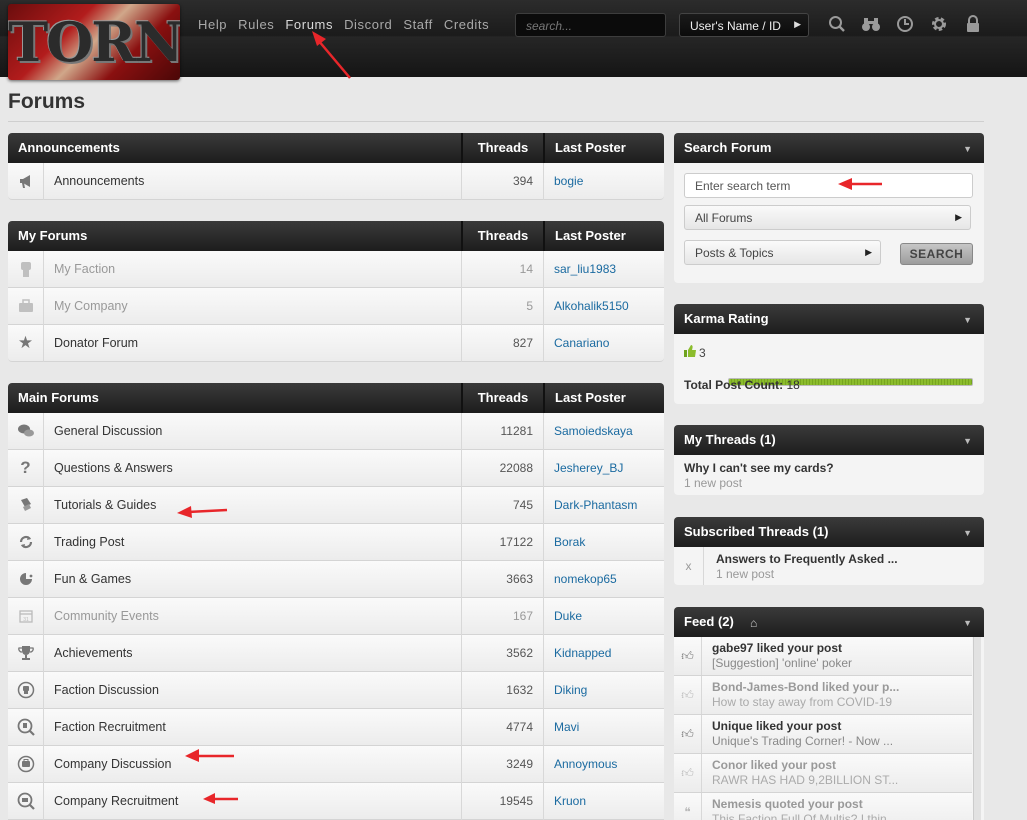 Image resolution: width=1027 pixels, height=820 pixels. I want to click on forum-row-company-discussion: Company Discussion 3249 Annoymous, so click(336, 764).